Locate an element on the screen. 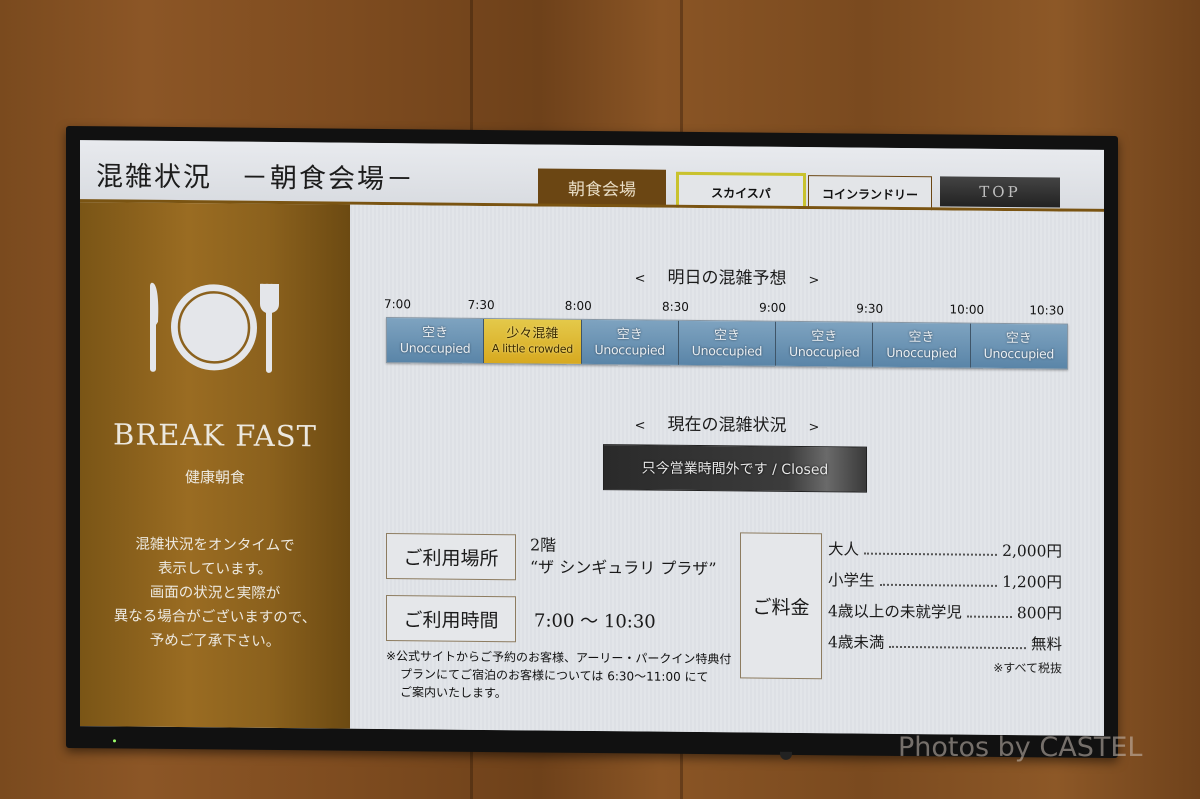 The image size is (1200, 799). time-label: 9:00 is located at coordinates (773, 307).